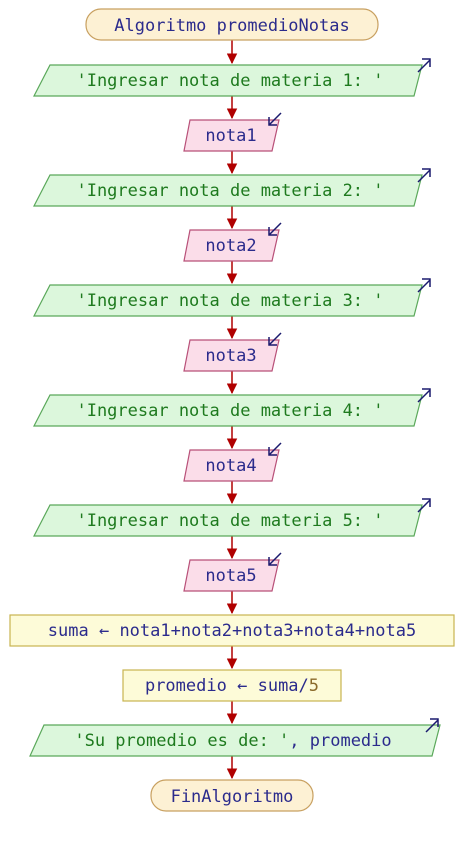 This screenshot has height=845, width=464. I want to click on output-label: 'Ingresar nota de materia 5: ', so click(229, 521).